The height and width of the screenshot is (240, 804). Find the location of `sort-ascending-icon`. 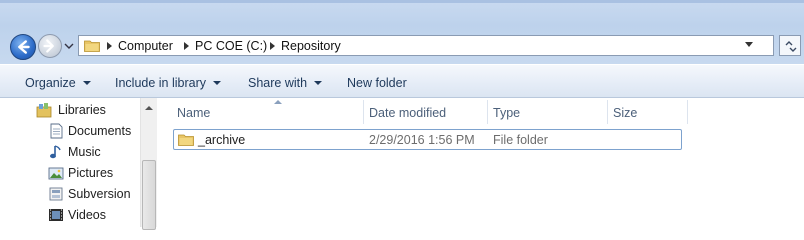

sort-ascending-icon is located at coordinates (278, 102).